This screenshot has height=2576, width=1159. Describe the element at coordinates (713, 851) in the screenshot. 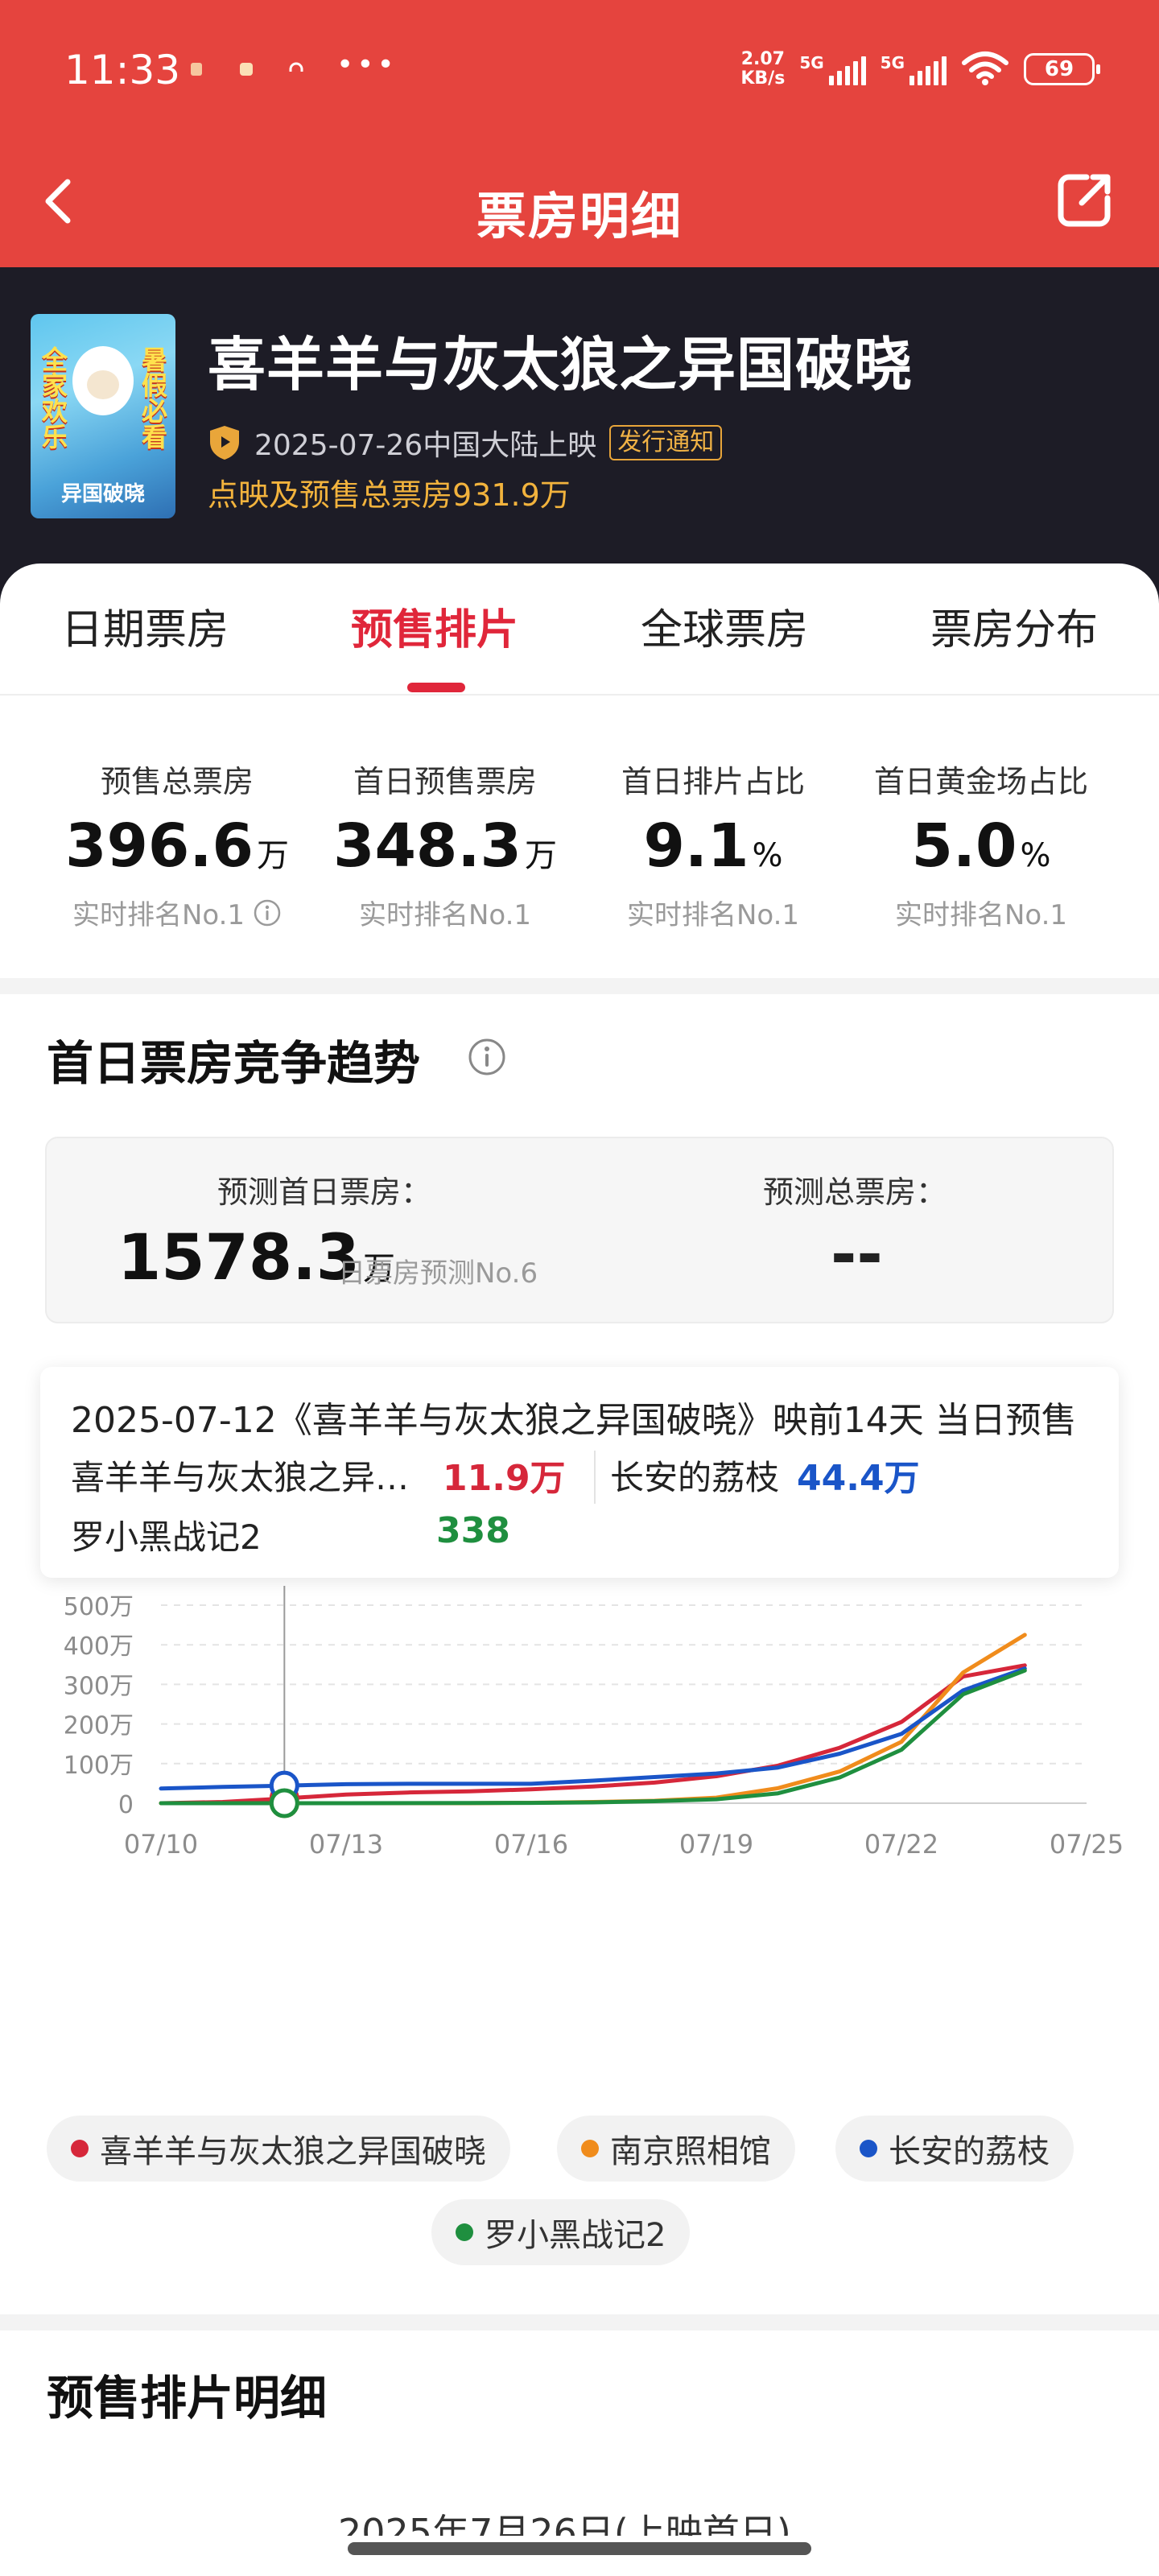

I see `stat-value: 9.1%` at that location.